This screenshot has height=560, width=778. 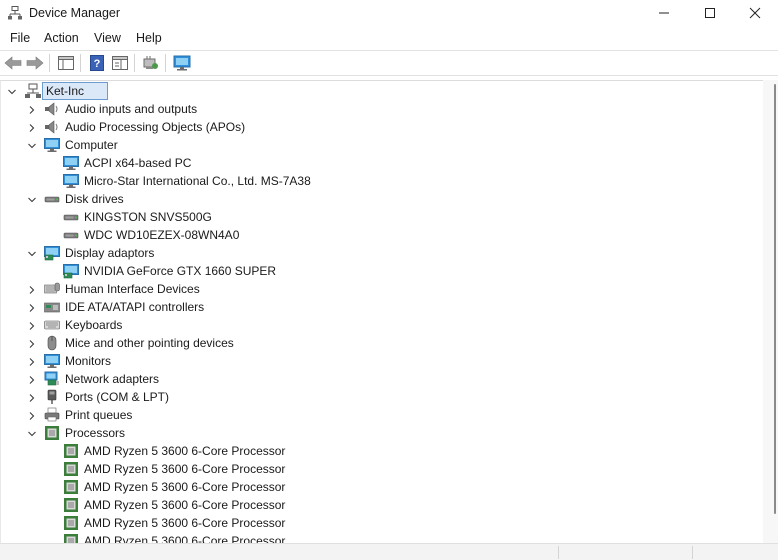 I want to click on tree-category-row: Human Interface Devices, so click(x=381, y=289).